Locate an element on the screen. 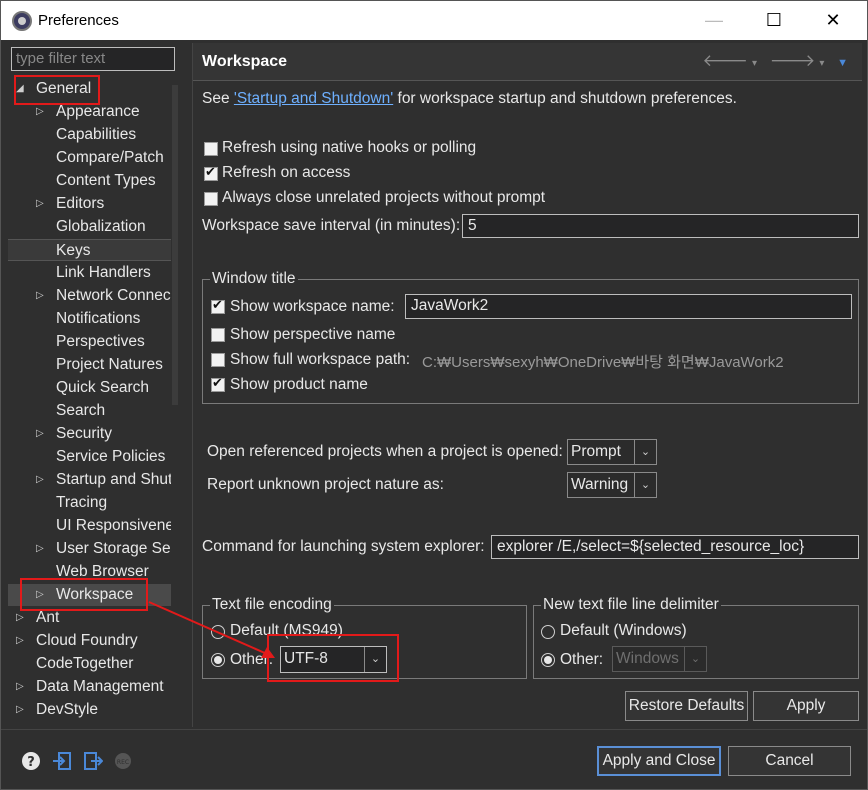 Image resolution: width=868 pixels, height=790 pixels. tree-item-capabilities: Capabilities is located at coordinates (89, 135).